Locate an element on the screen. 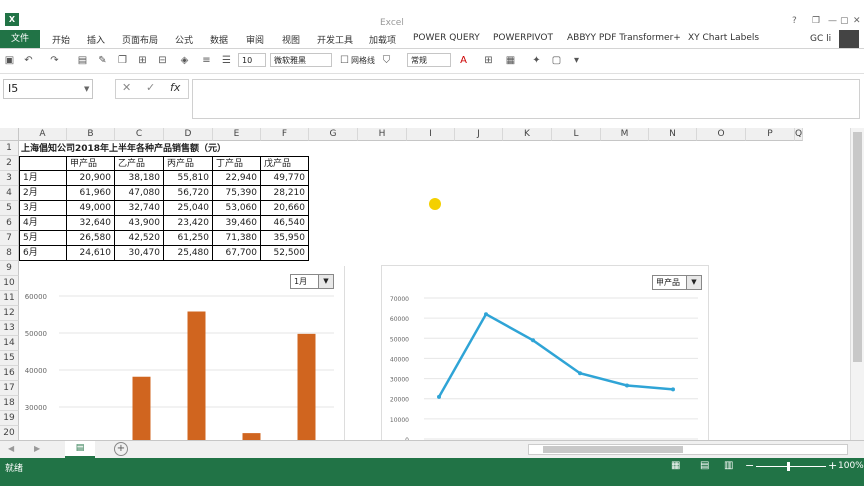 The height and width of the screenshot is (486, 864). add-sheet-button: + is located at coordinates (121, 449).